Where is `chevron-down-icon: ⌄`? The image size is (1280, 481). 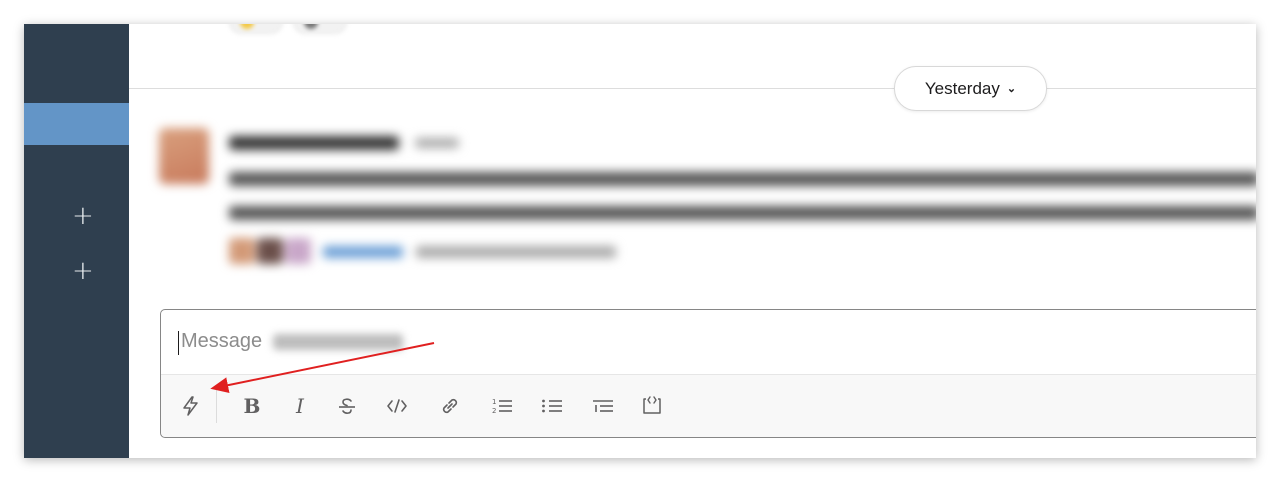
chevron-down-icon: ⌄ is located at coordinates (1011, 89).